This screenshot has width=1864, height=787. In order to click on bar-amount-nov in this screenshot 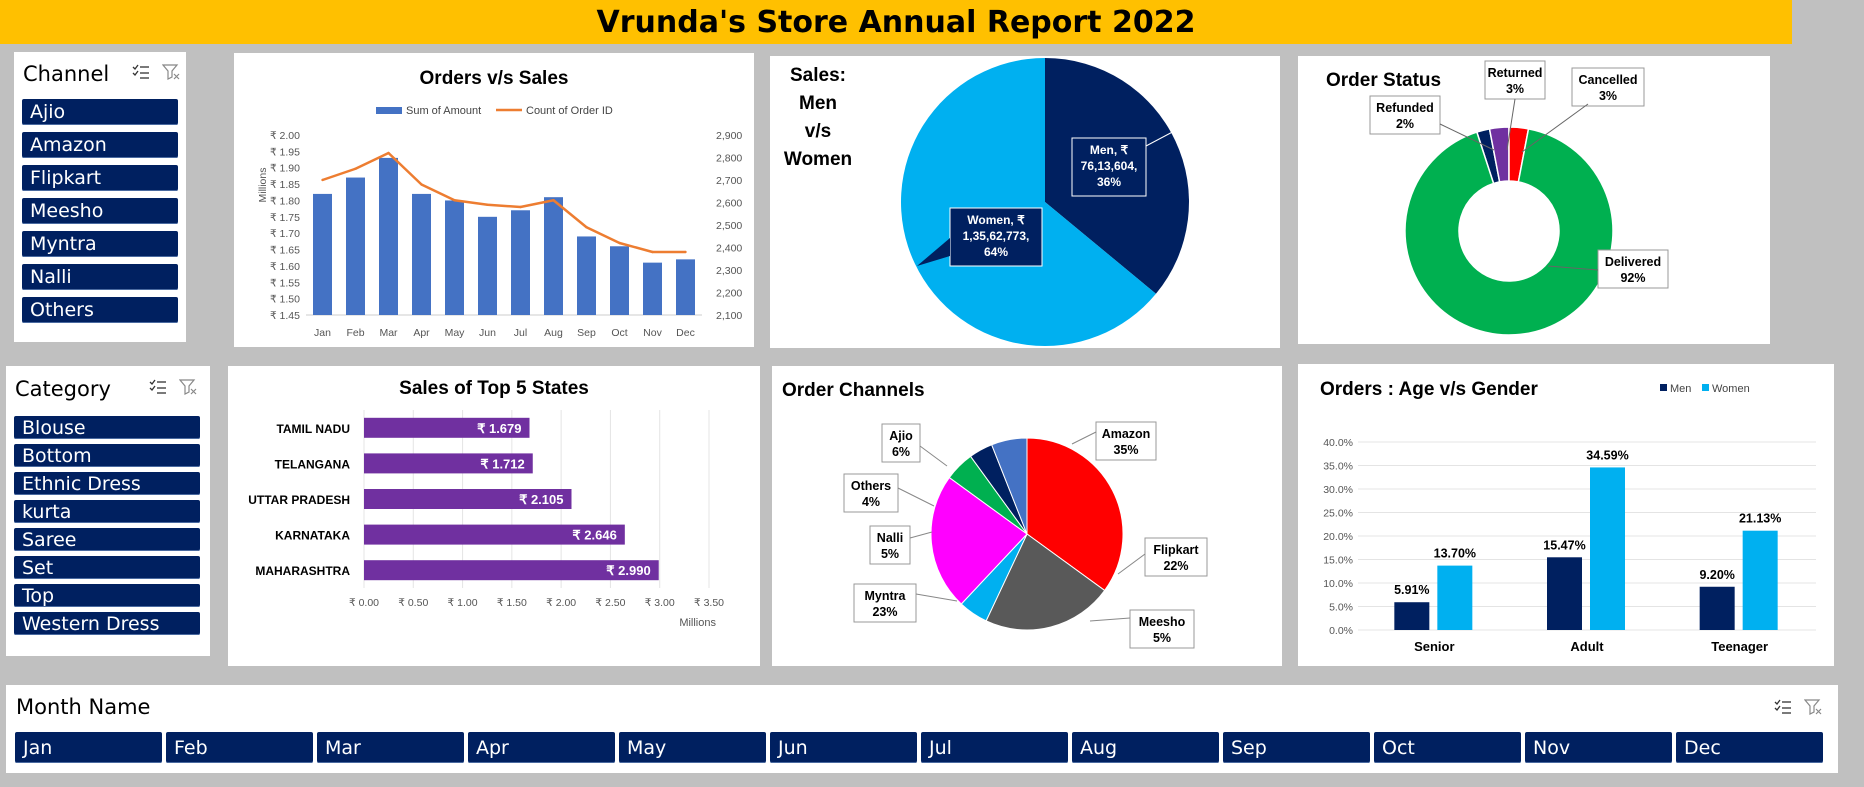, I will do `click(652, 288)`.